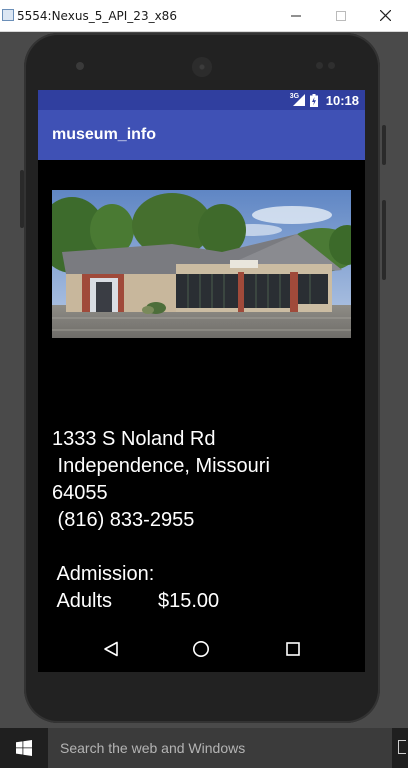  Describe the element at coordinates (80, 66) in the screenshot. I see `front-camera` at that location.